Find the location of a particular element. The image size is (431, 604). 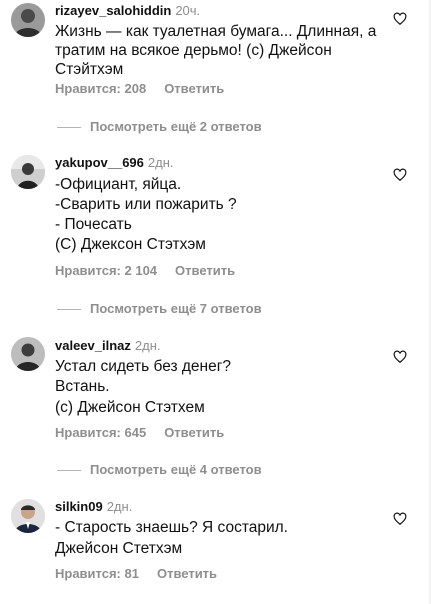

comment-text-line: -Сварить или пожарить ? is located at coordinates (146, 204).